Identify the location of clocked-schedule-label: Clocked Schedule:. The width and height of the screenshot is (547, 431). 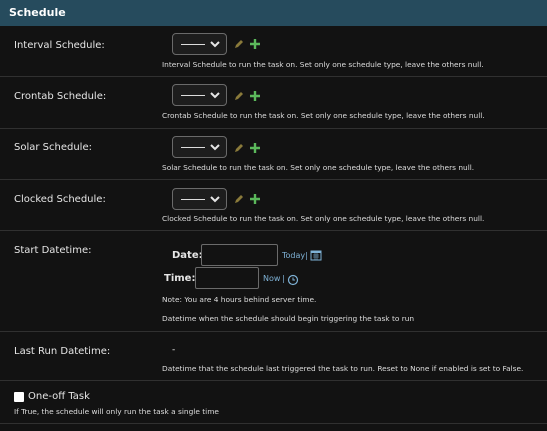
(60, 199).